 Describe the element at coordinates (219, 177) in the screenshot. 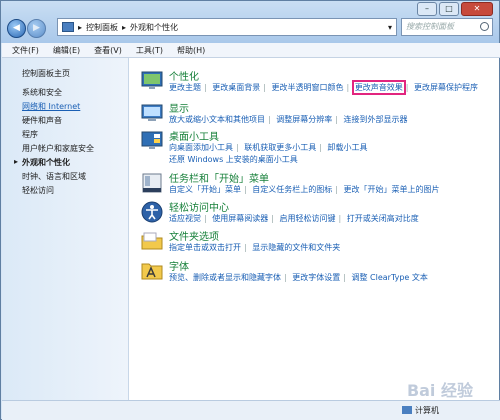

I see `category-title: 任务栏和「开始」菜单` at that location.